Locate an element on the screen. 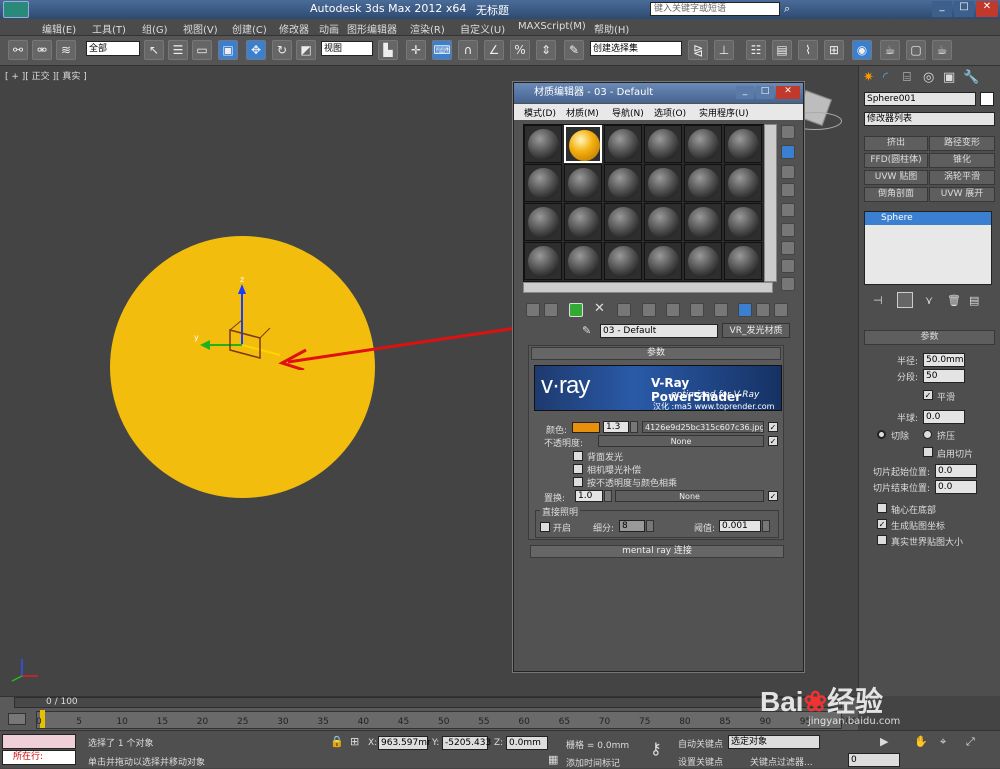  configure-sets-icon: ▤ is located at coordinates (974, 300).